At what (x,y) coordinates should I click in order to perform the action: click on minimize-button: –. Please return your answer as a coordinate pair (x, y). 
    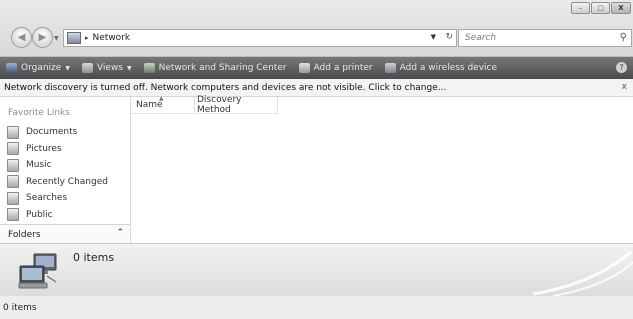
    Looking at the image, I should click on (580, 8).